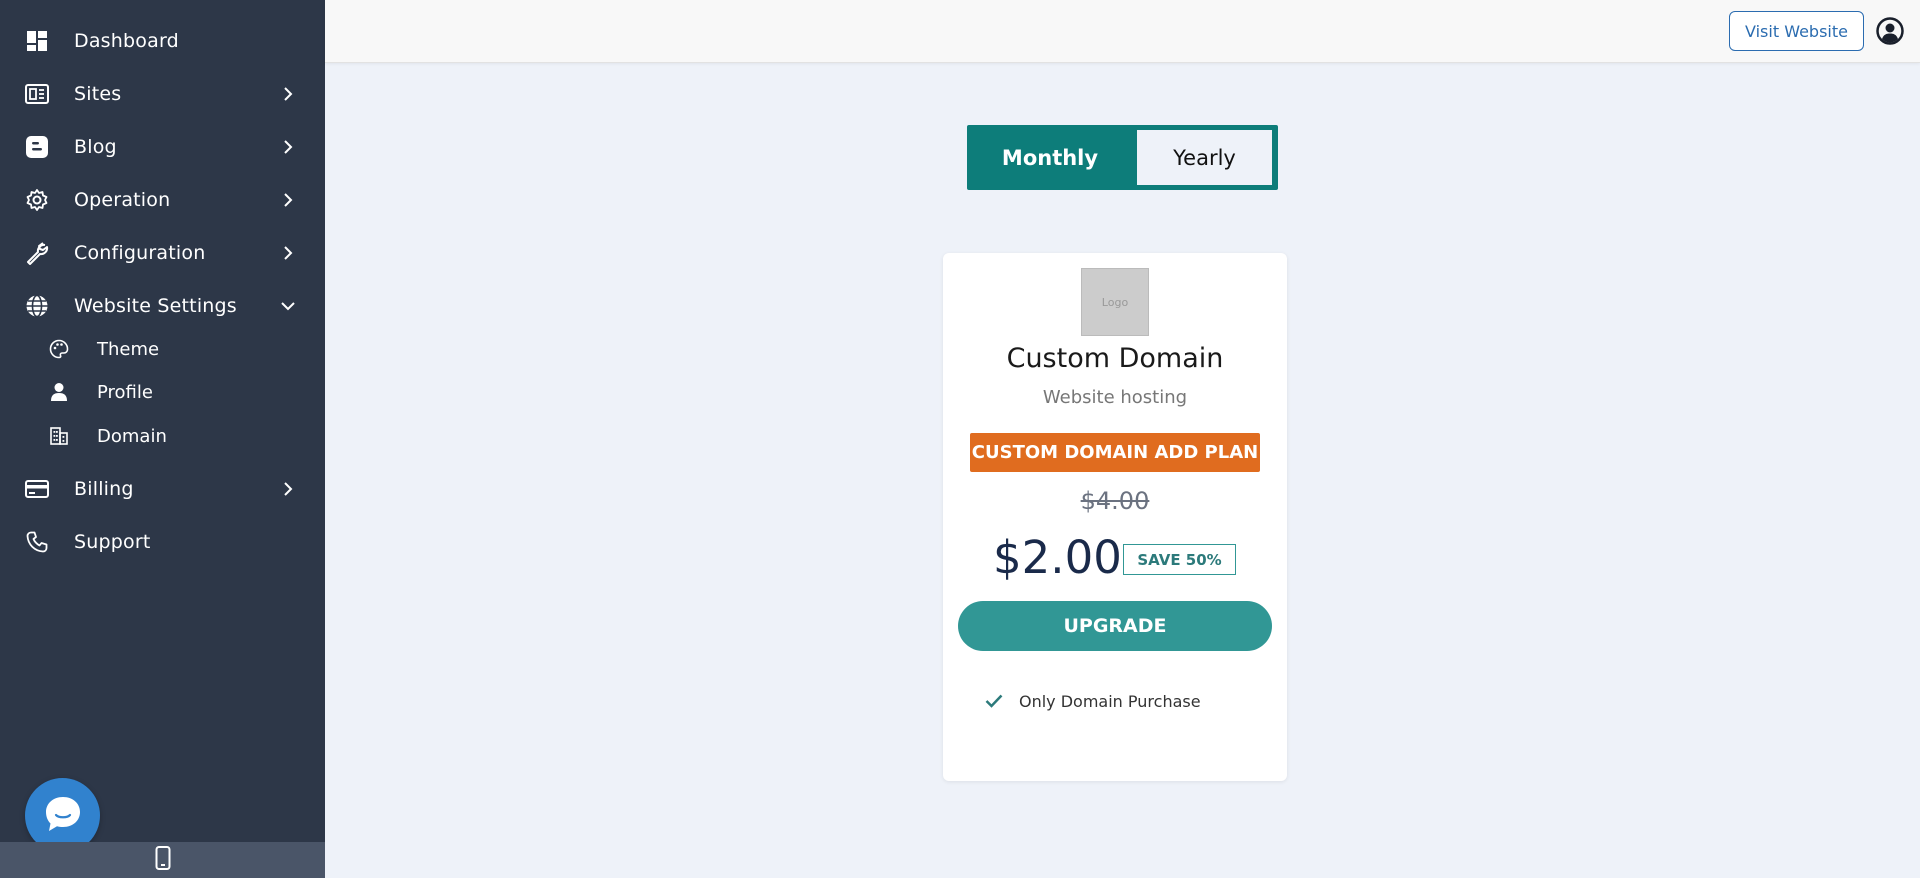  I want to click on sidebar-subitem-label: Theme, so click(128, 349).